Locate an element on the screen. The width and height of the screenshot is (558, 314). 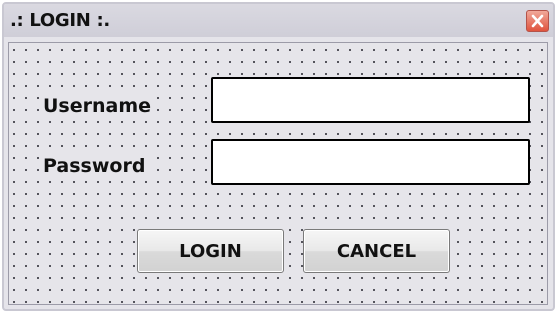
password-input is located at coordinates (370, 162).